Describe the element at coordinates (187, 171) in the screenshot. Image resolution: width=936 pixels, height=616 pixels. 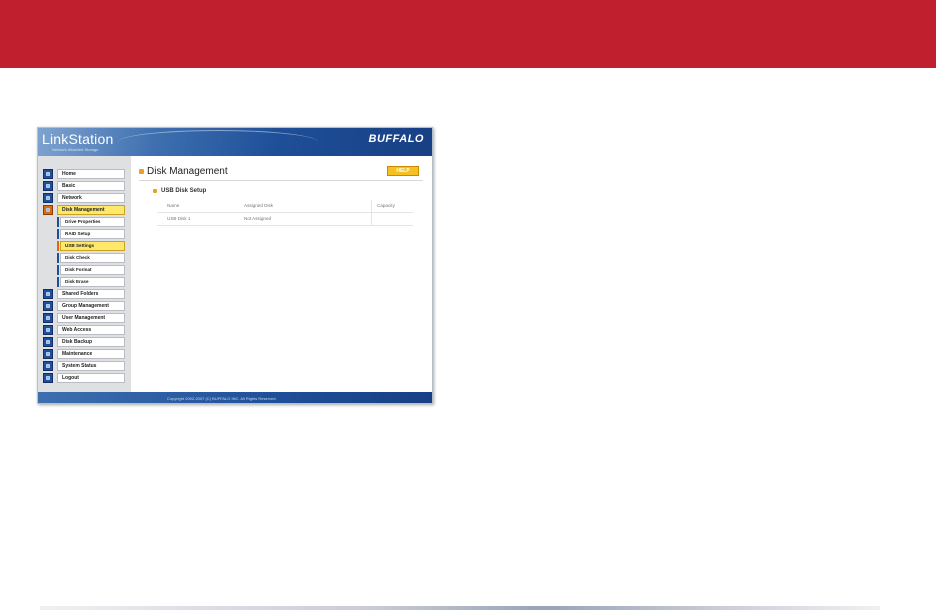
I see `page-title: Disk Management` at that location.